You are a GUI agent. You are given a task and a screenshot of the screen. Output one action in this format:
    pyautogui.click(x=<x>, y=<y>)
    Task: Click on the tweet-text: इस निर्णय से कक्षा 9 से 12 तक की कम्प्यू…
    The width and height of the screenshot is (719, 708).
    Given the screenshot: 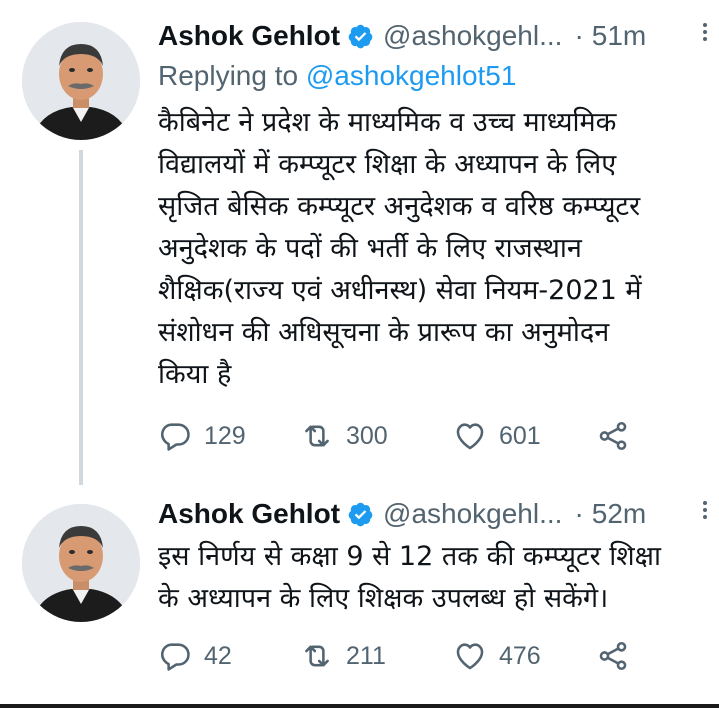 What is the action you would take?
    pyautogui.click(x=409, y=577)
    